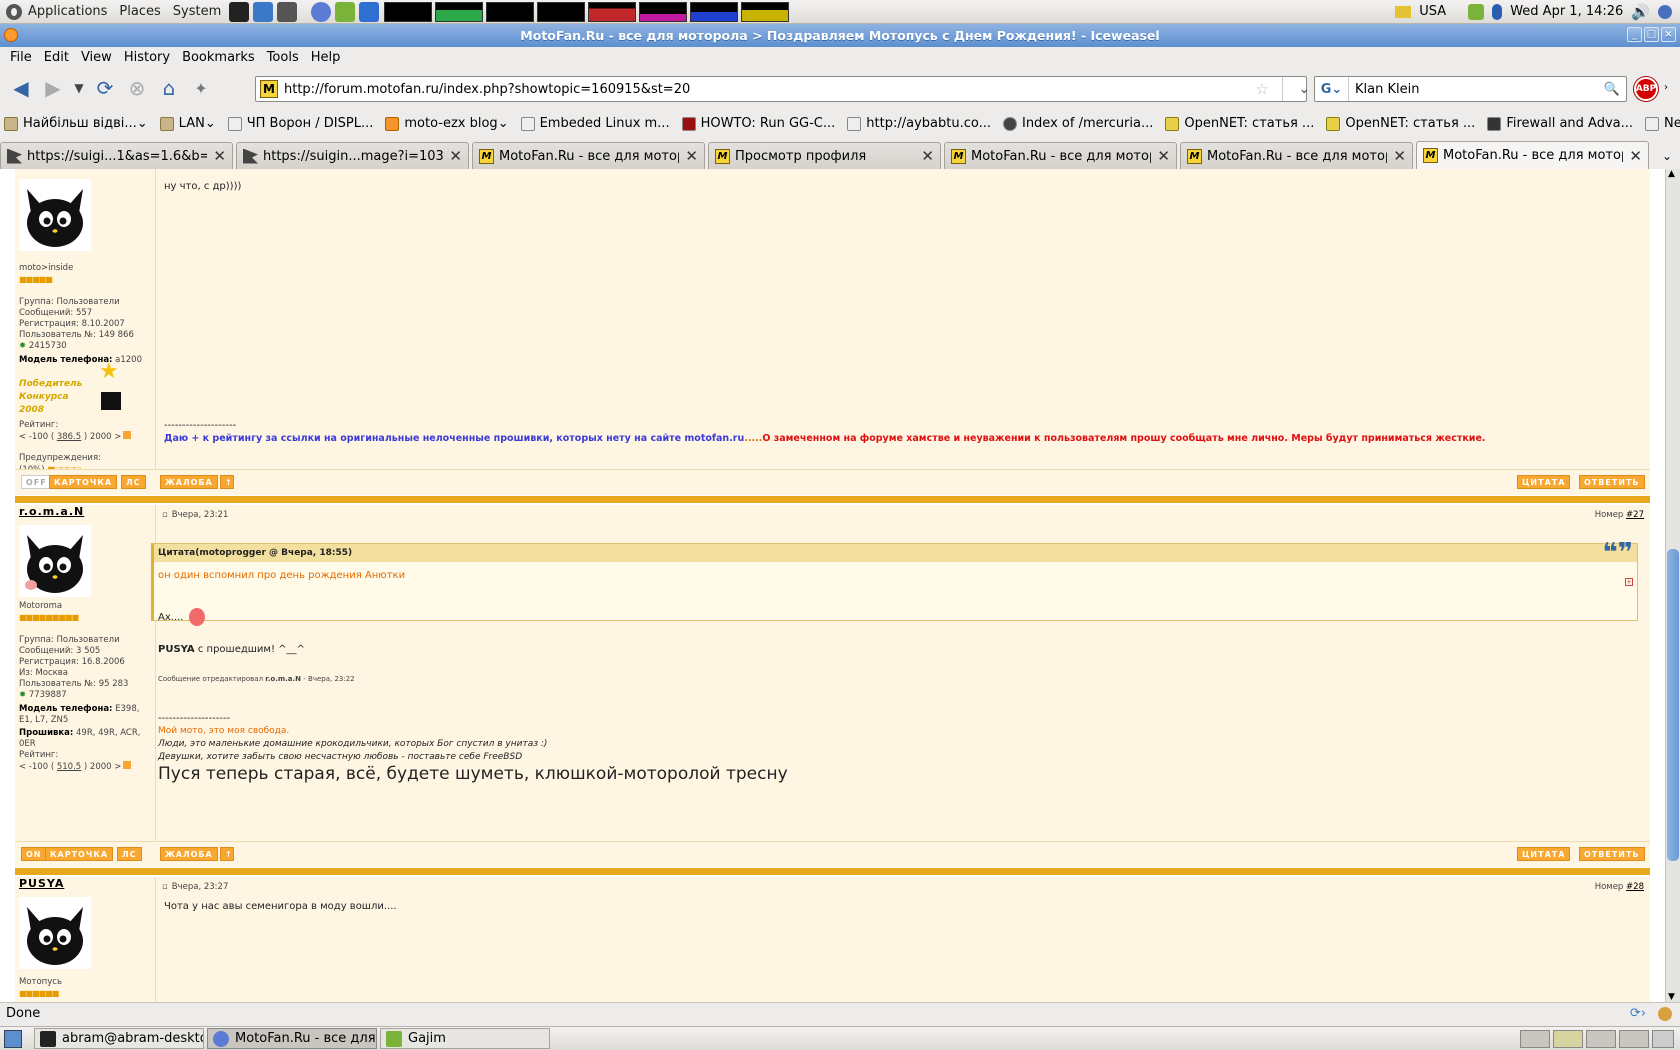 The width and height of the screenshot is (1680, 1050). What do you see at coordinates (588, 155) in the screenshot?
I see `tab-3: M MotoFan.Ru - все для мотор... ✕` at bounding box center [588, 155].